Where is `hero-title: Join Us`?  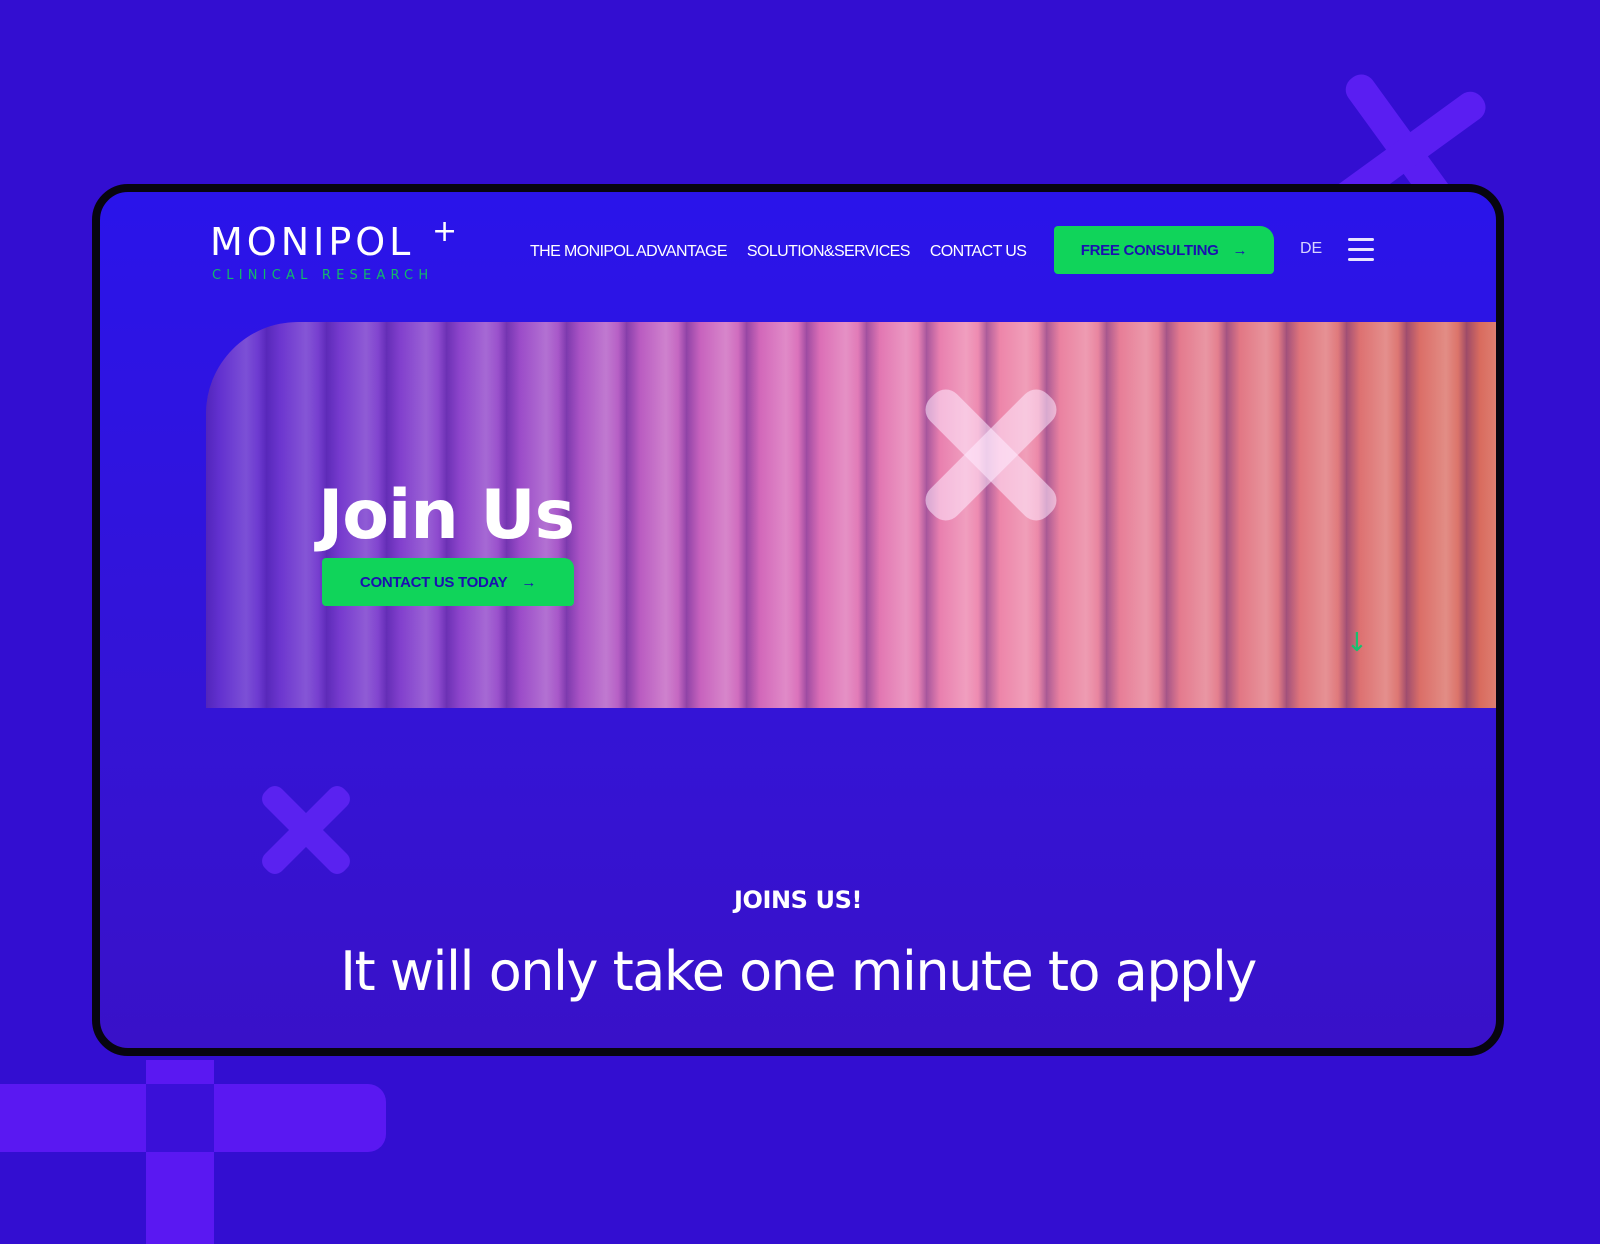 hero-title: Join Us is located at coordinates (446, 515).